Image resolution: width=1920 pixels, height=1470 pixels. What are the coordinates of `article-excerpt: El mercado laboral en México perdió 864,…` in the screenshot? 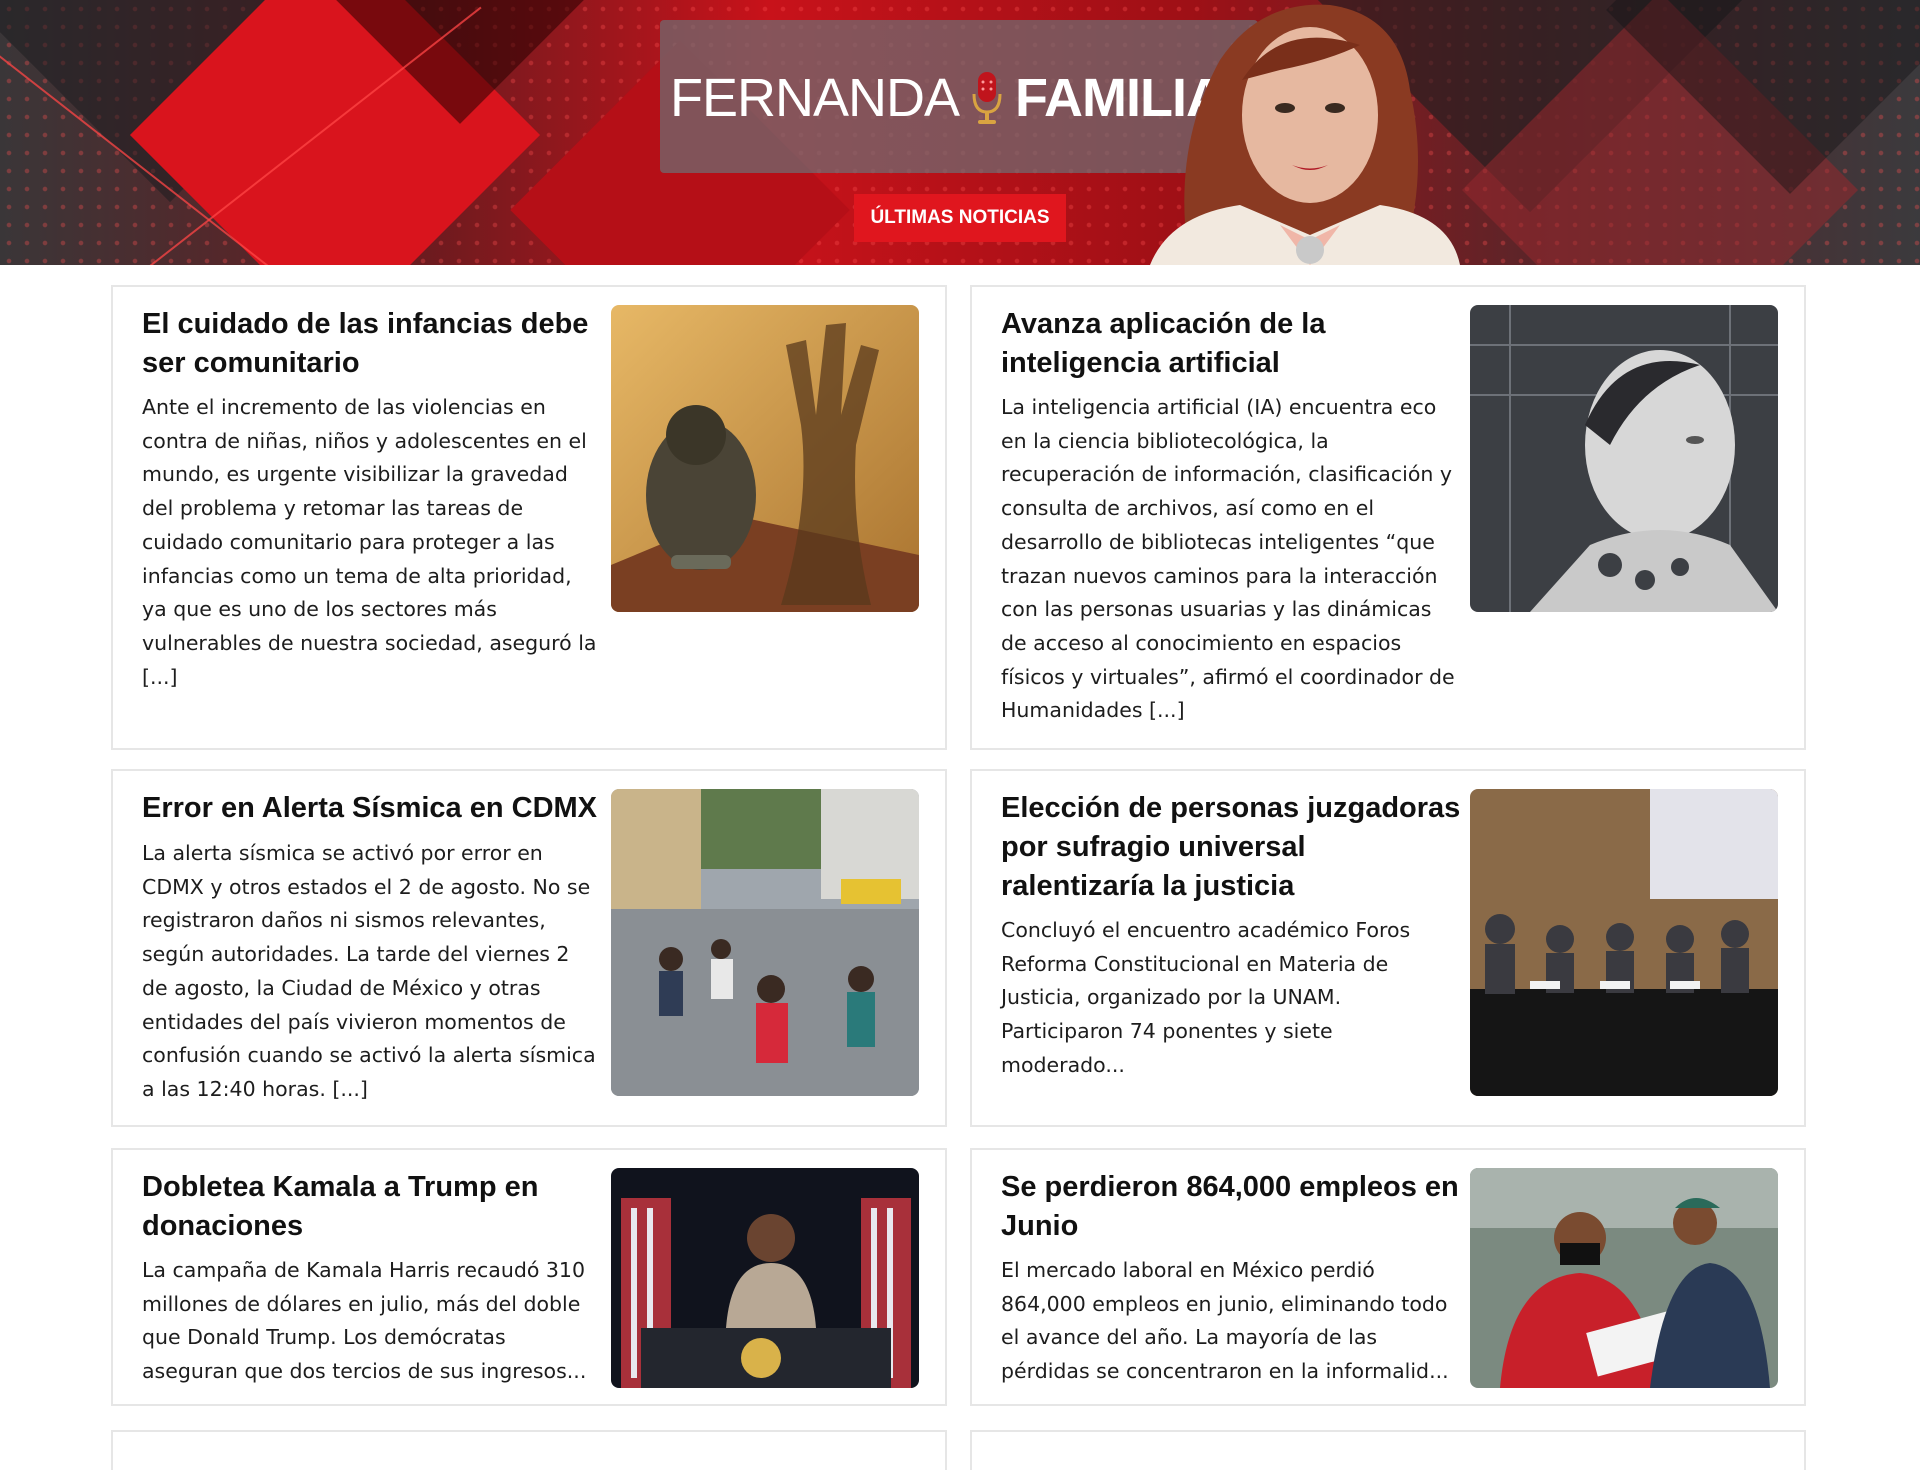 It's located at (1225, 1321).